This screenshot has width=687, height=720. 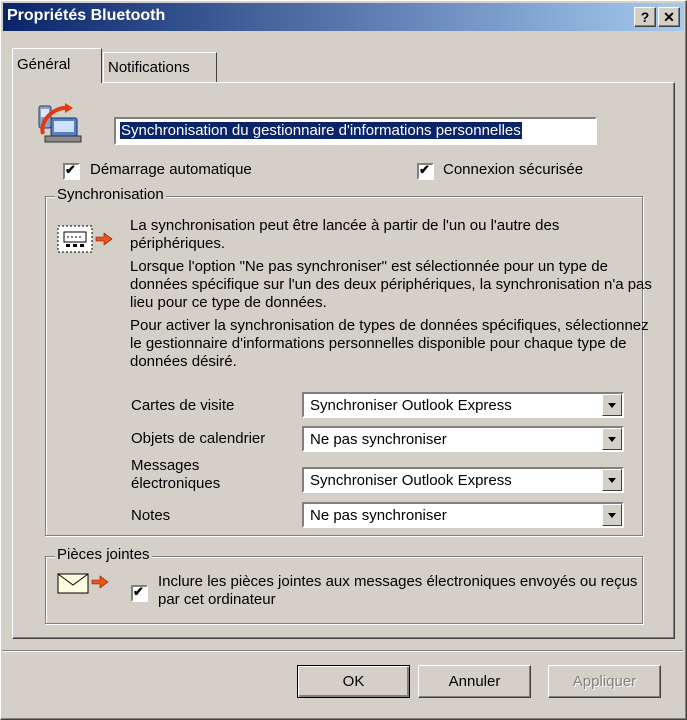 I want to click on help-button: ?, so click(x=645, y=17).